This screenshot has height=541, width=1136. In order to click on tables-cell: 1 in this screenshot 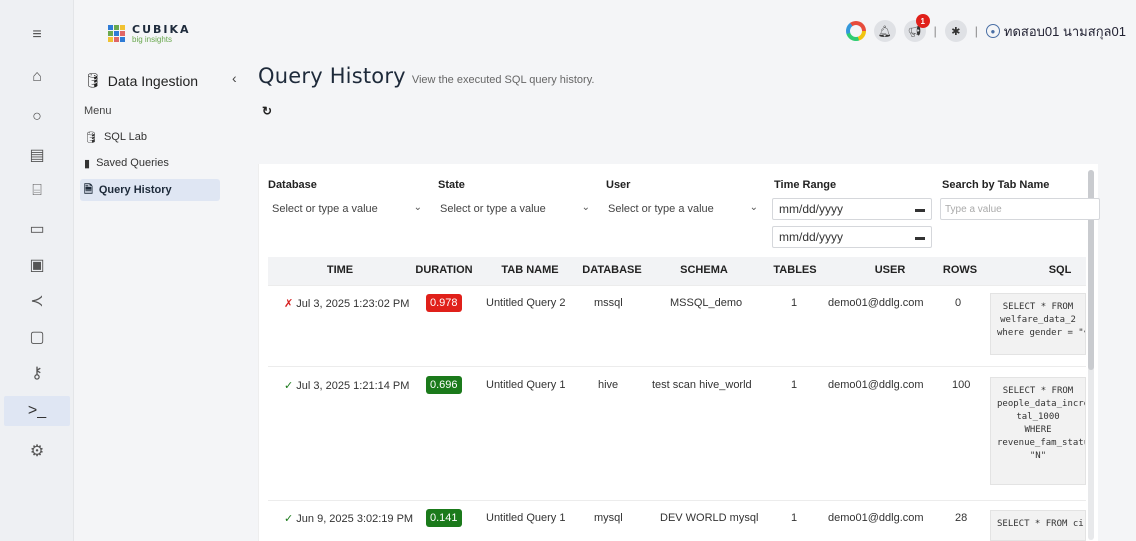, I will do `click(794, 303)`.